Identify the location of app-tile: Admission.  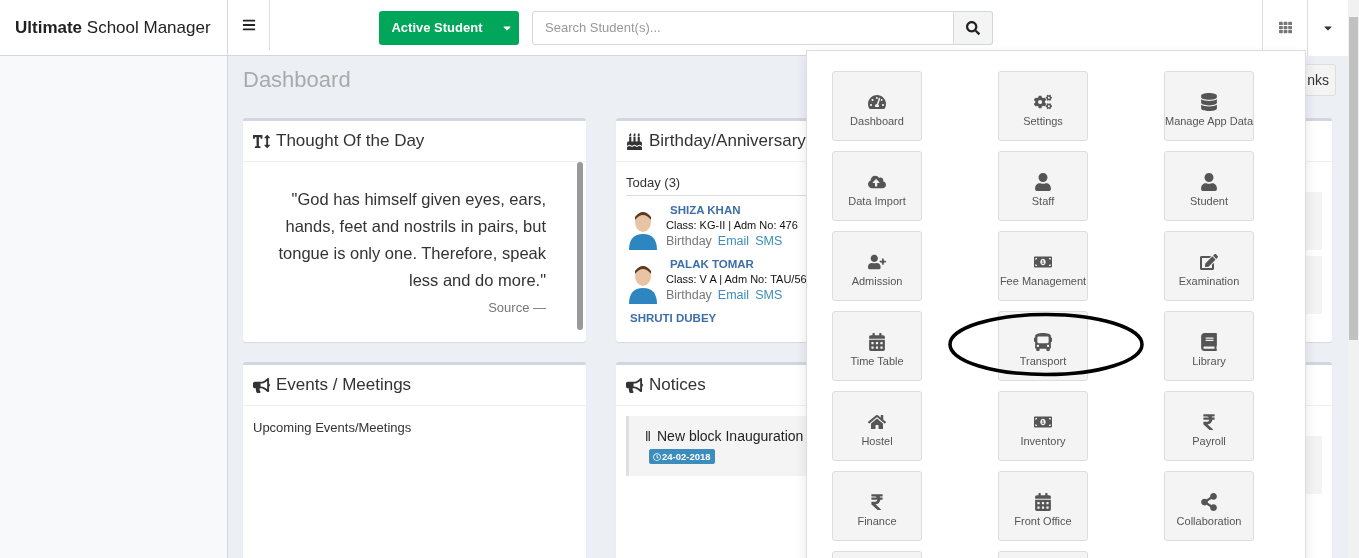
(877, 266).